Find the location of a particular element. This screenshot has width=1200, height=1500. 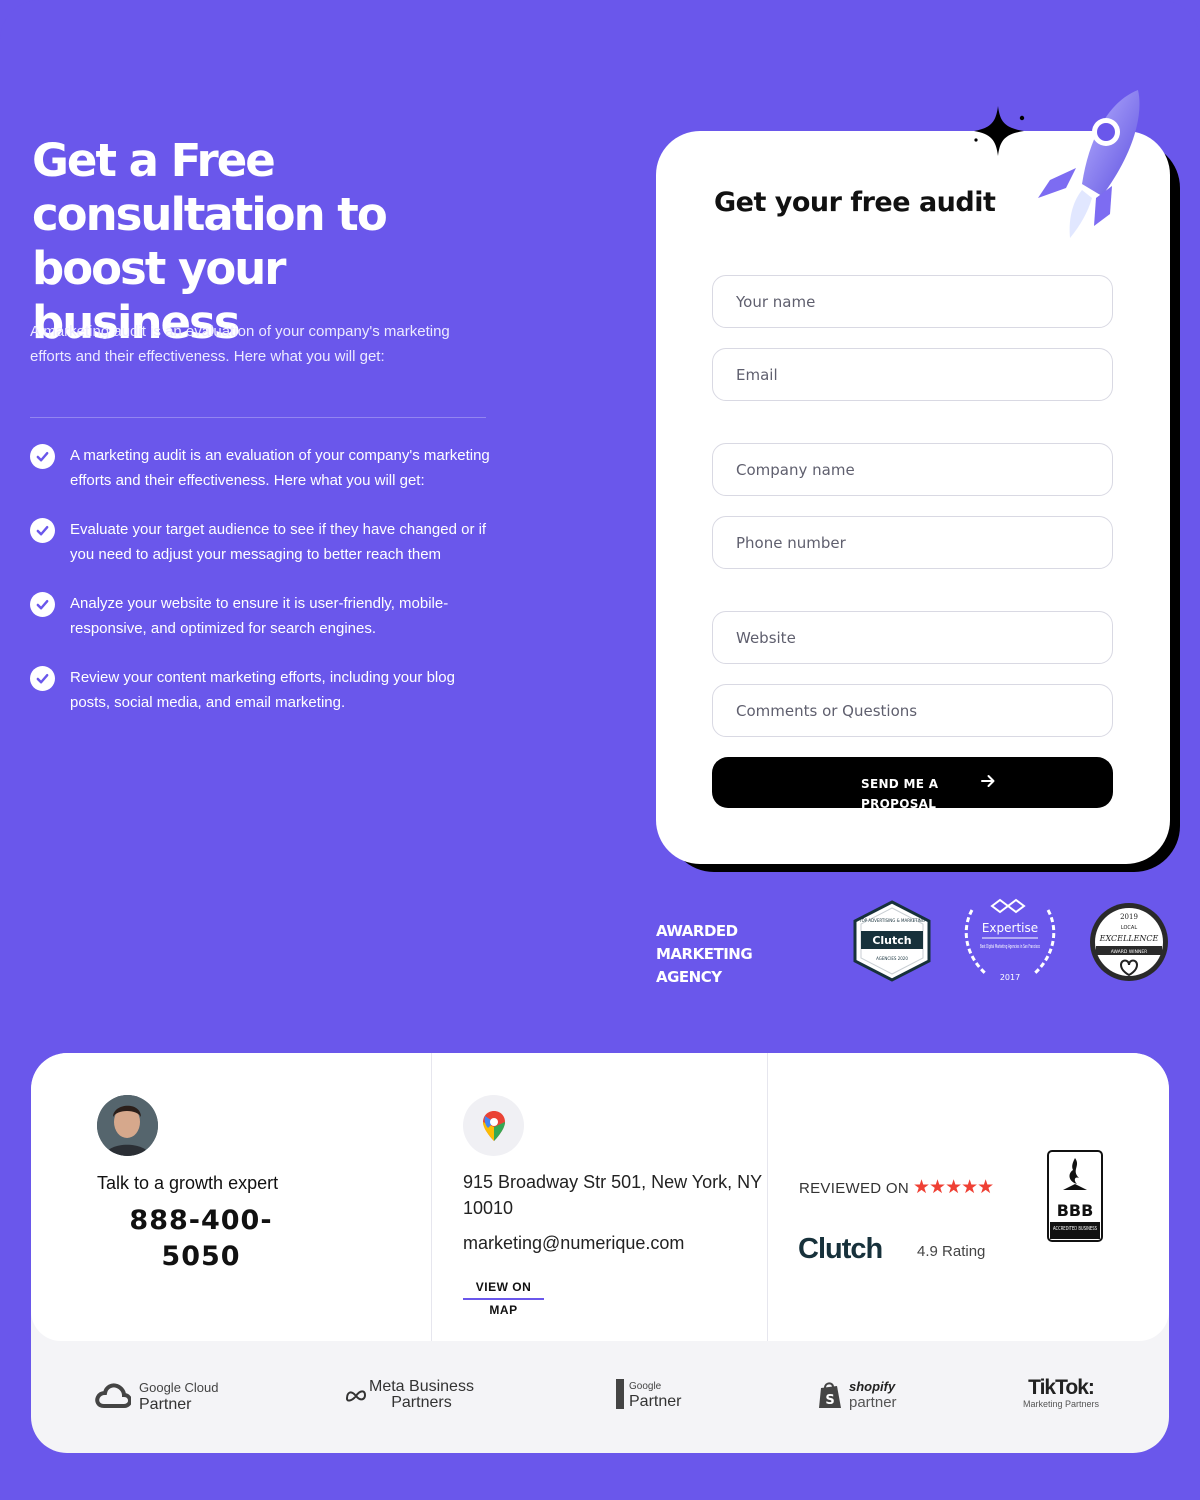

partner-line1: Google Cloud is located at coordinates (179, 1387).